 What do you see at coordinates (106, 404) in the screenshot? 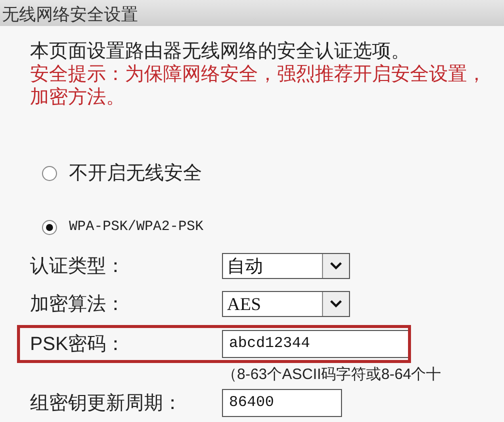
I see `field-label: 组密钥更新周期：` at bounding box center [106, 404].